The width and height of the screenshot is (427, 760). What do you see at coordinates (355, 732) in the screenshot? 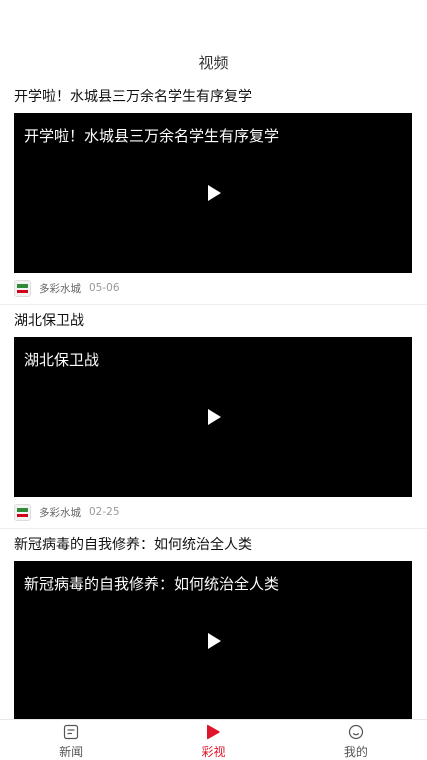
I see `smile-icon` at bounding box center [355, 732].